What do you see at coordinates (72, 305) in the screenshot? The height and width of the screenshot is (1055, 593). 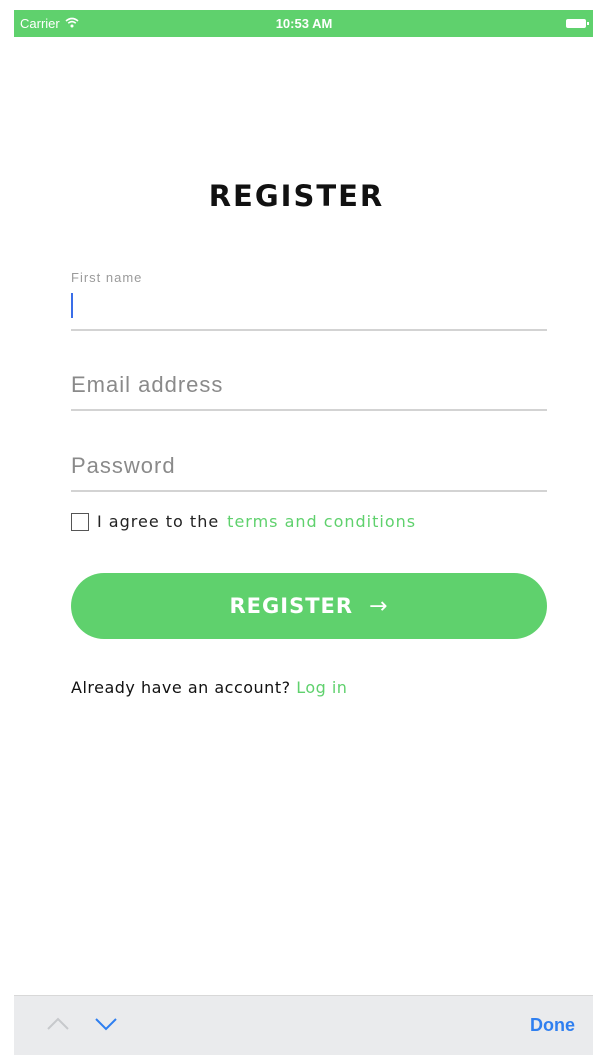 I see `text-cursor` at bounding box center [72, 305].